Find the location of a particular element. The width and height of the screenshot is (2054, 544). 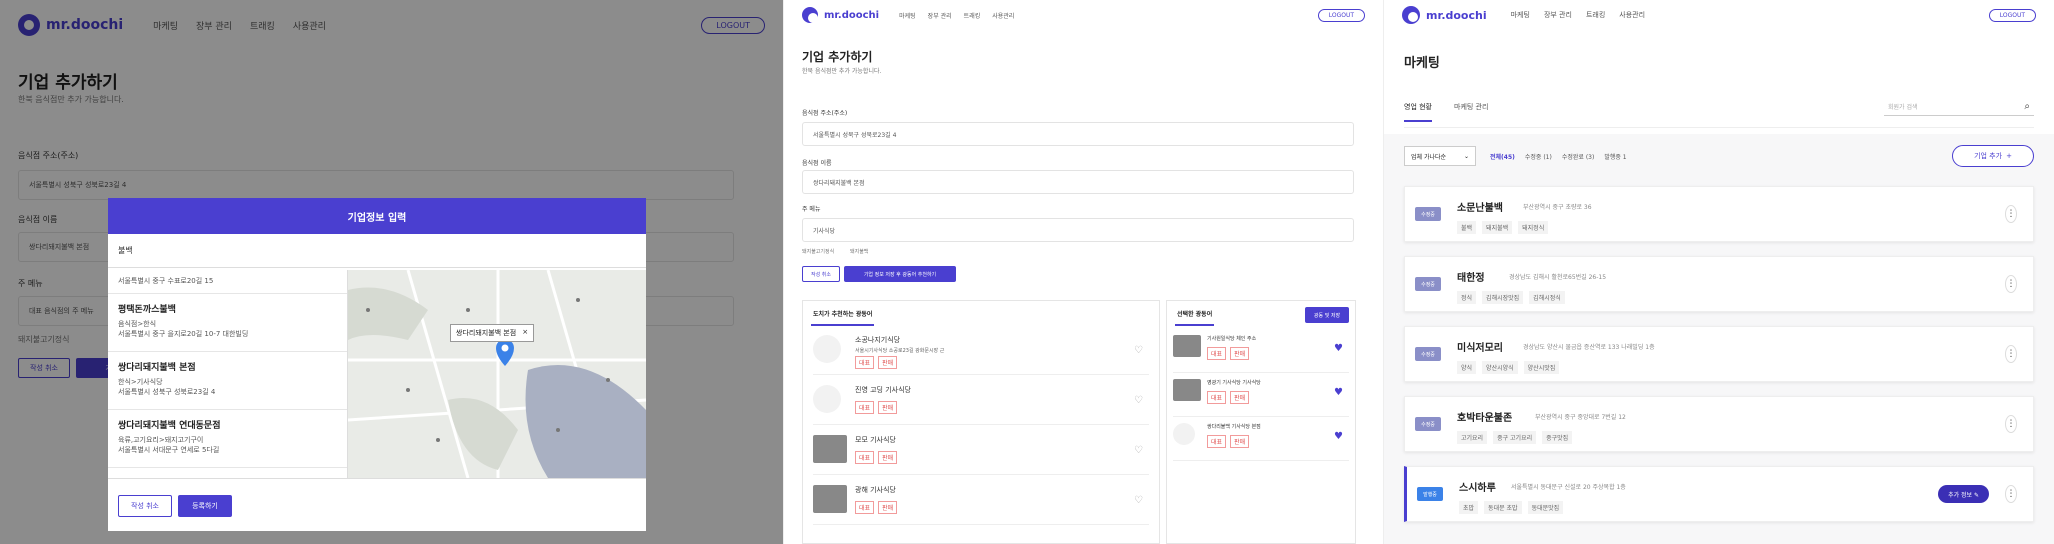

result-item: 서울특별시 중구 수표로20길 15 is located at coordinates (227, 282).